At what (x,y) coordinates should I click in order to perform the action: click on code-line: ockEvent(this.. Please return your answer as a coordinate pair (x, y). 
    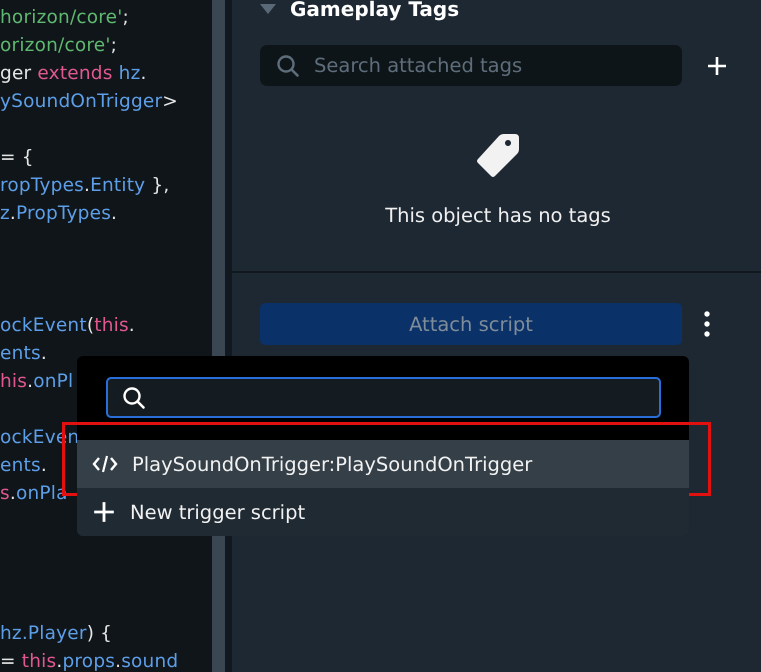
    Looking at the image, I should click on (67, 325).